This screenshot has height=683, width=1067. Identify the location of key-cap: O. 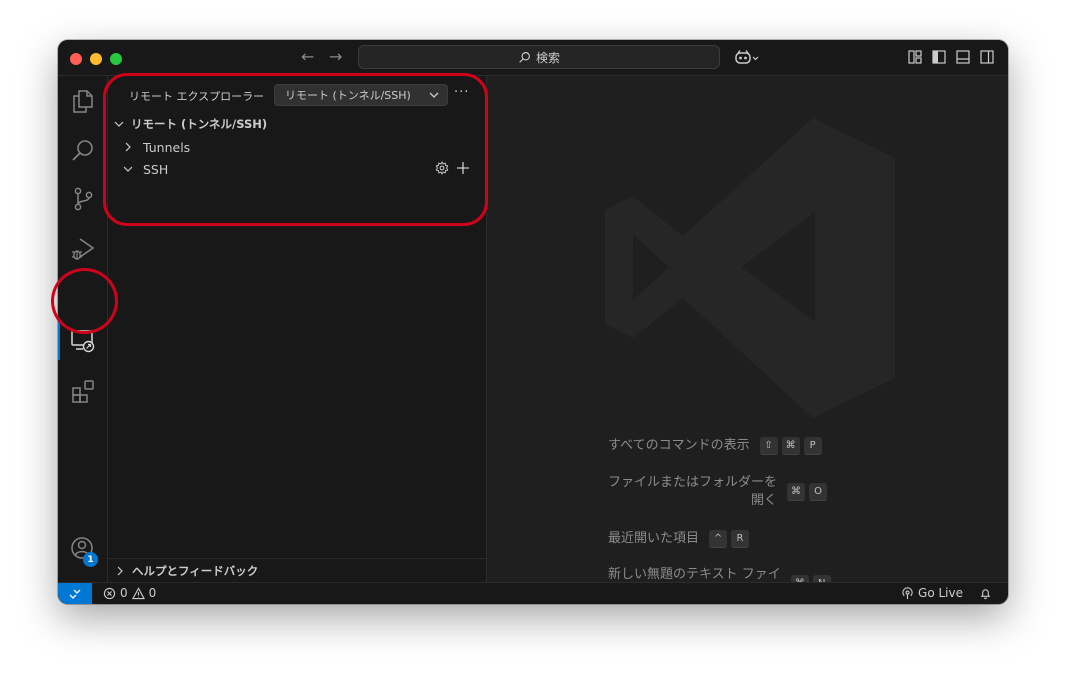
(818, 492).